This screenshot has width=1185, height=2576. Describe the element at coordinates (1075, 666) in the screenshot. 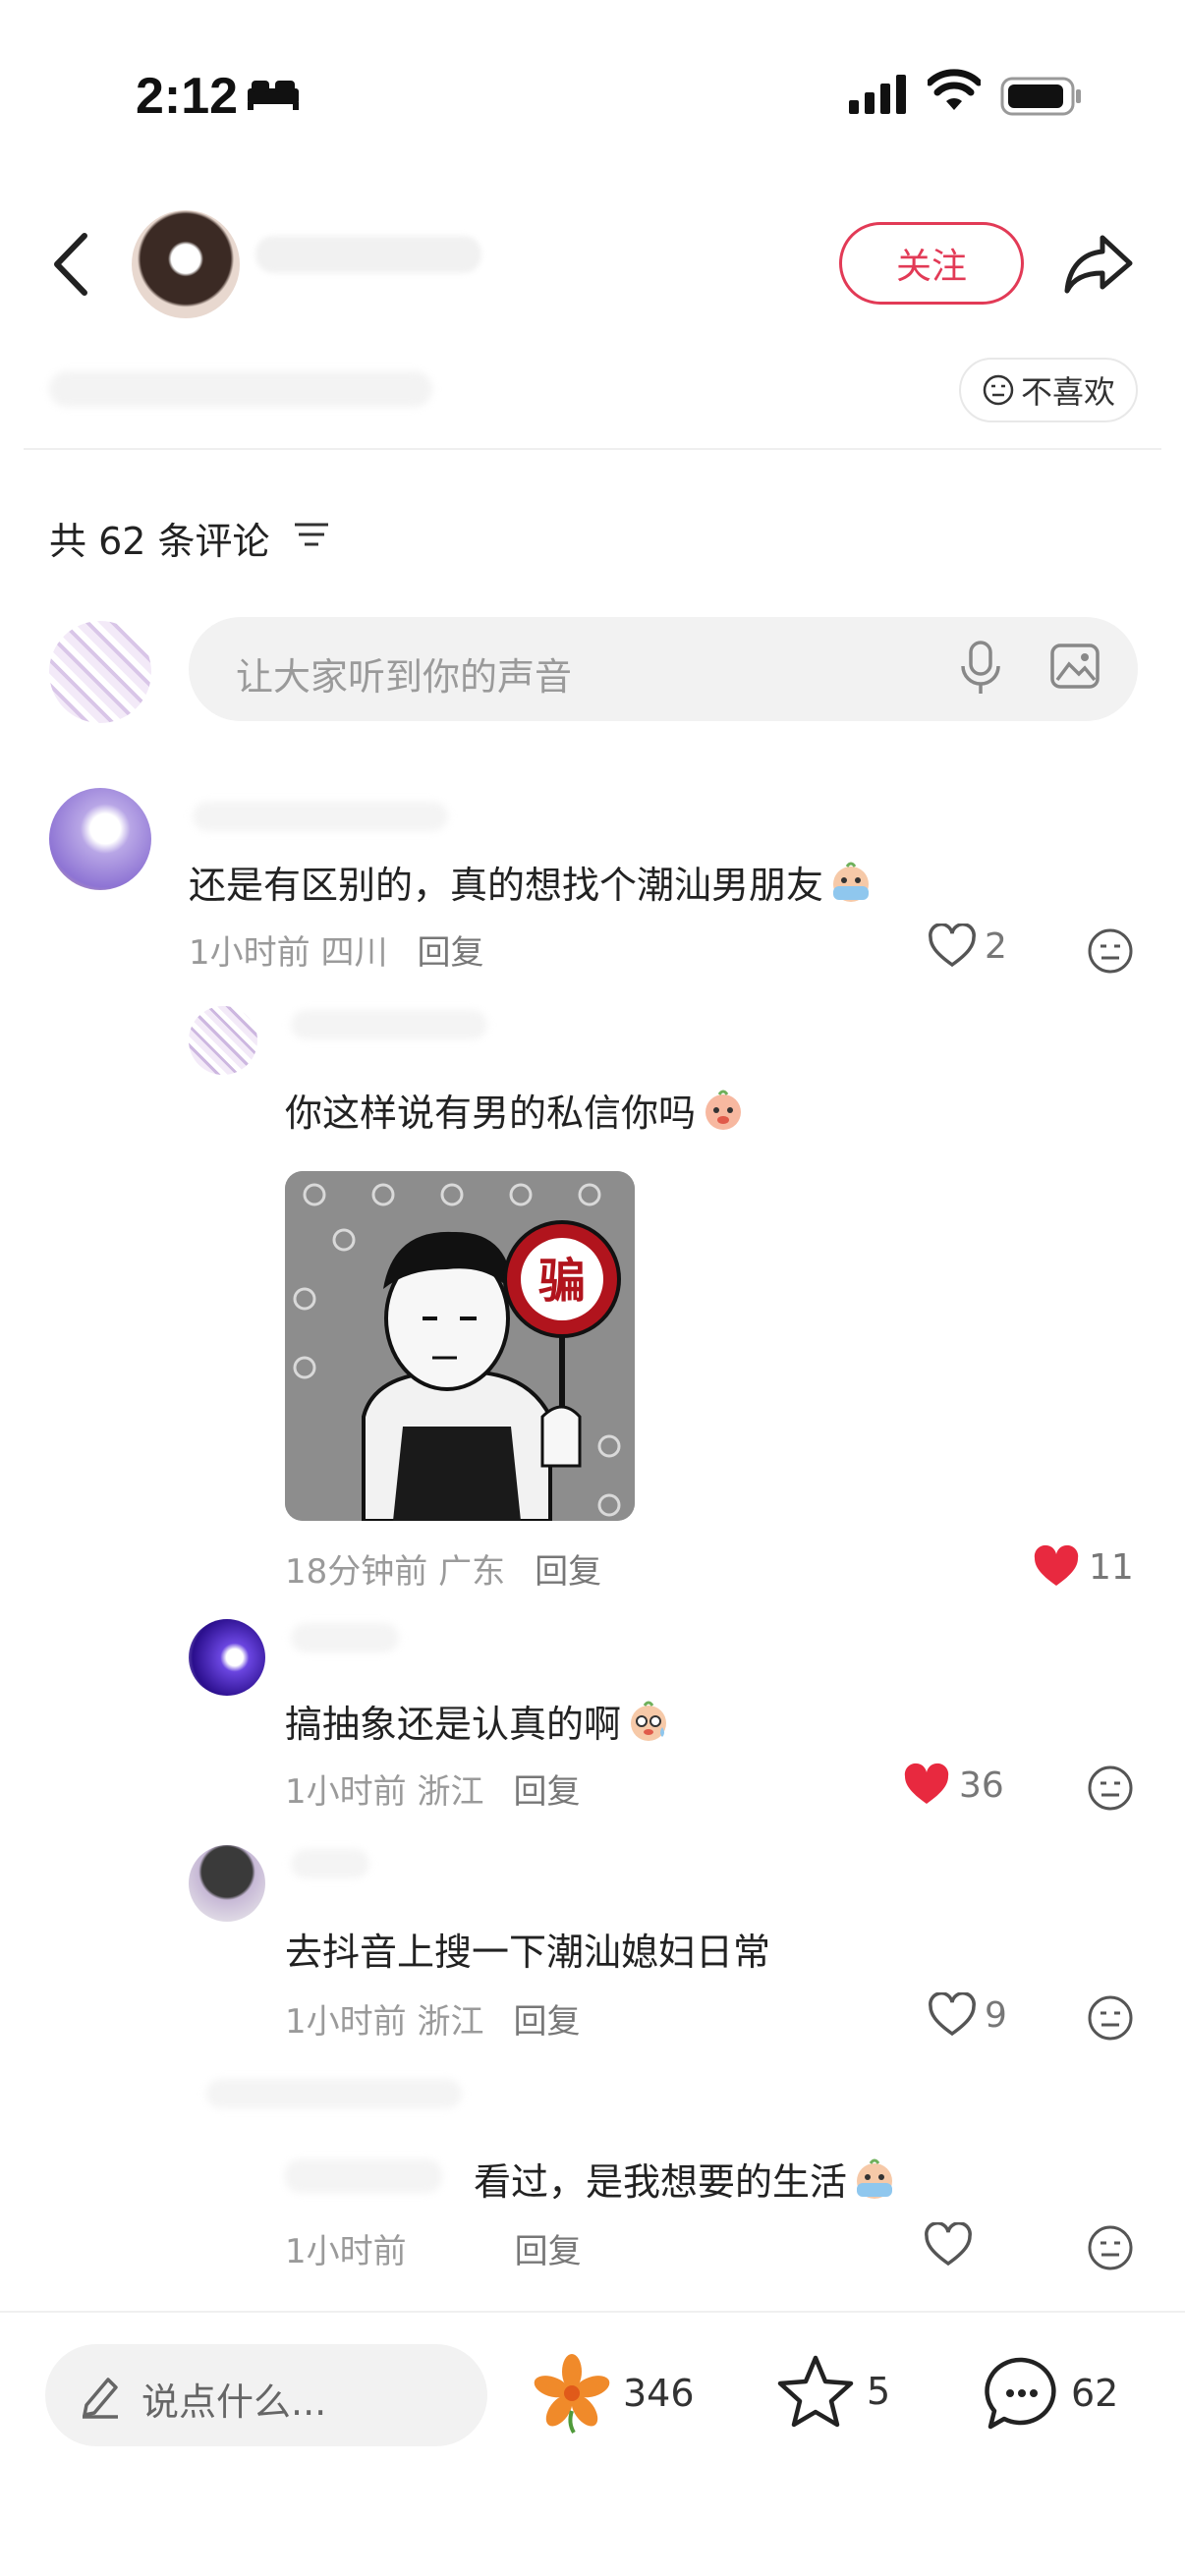

I see `image-icon` at that location.